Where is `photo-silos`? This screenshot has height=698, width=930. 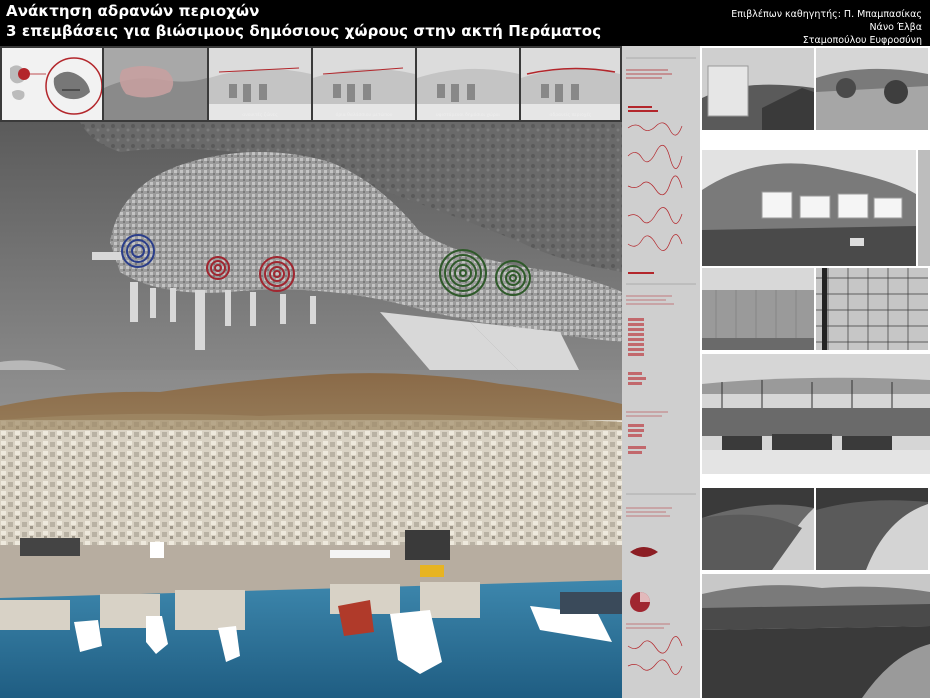
photo-silos is located at coordinates (758, 89).